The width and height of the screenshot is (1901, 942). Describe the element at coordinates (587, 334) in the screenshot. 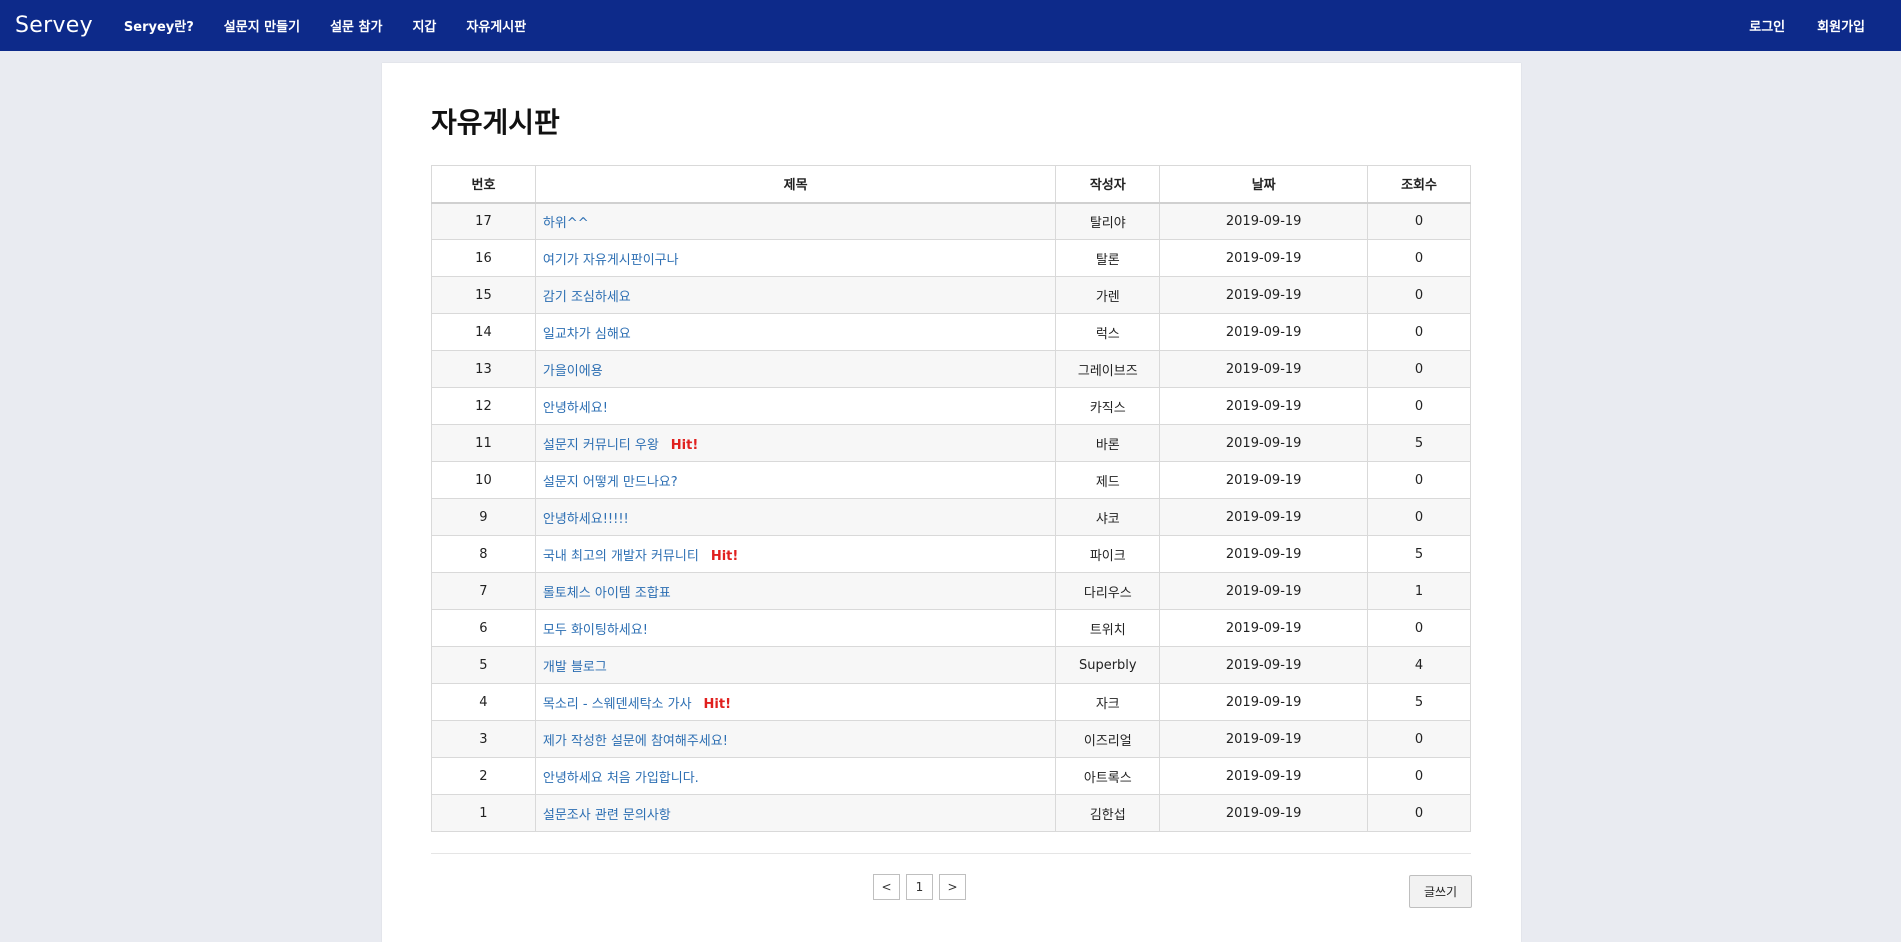

I see `post-title-link: 일교차가 심해요` at that location.